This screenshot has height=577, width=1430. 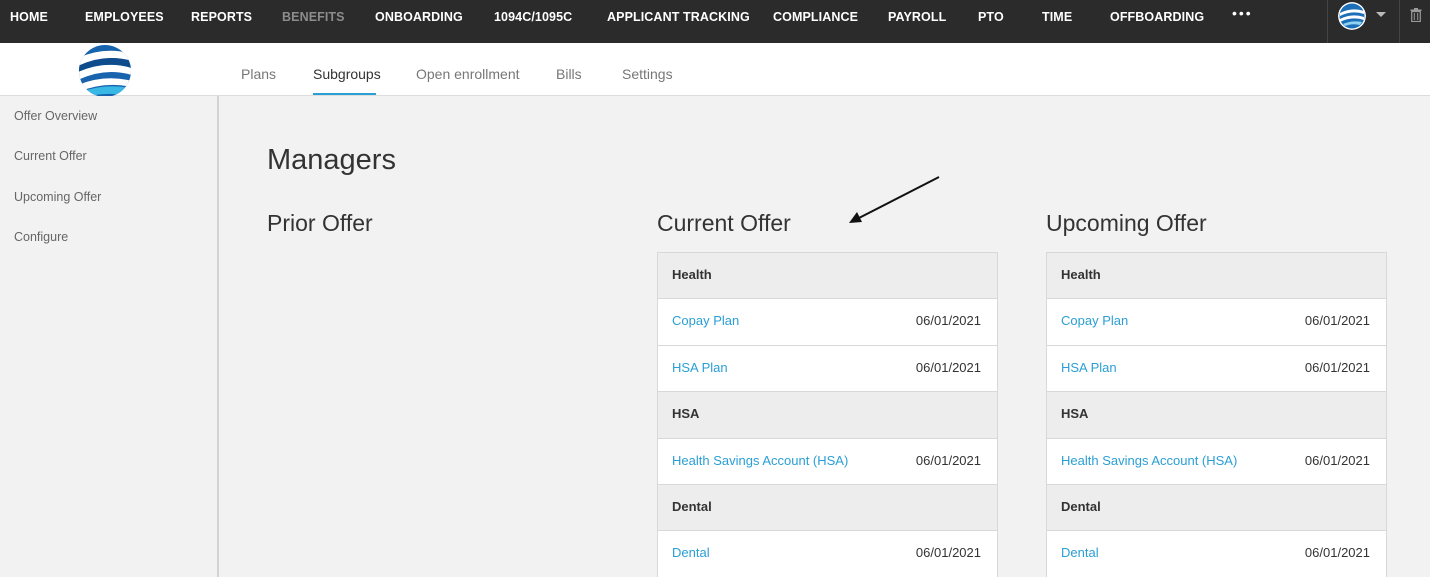 What do you see at coordinates (419, 17) in the screenshot?
I see `nav-onboarding: ONBOARDING` at bounding box center [419, 17].